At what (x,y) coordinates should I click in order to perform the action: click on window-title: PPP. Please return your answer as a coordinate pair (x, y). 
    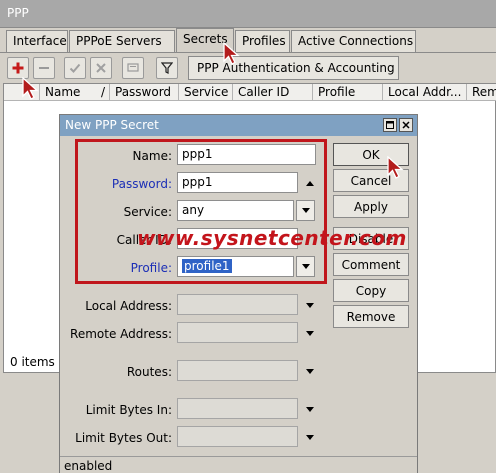
    Looking at the image, I should click on (18, 13).